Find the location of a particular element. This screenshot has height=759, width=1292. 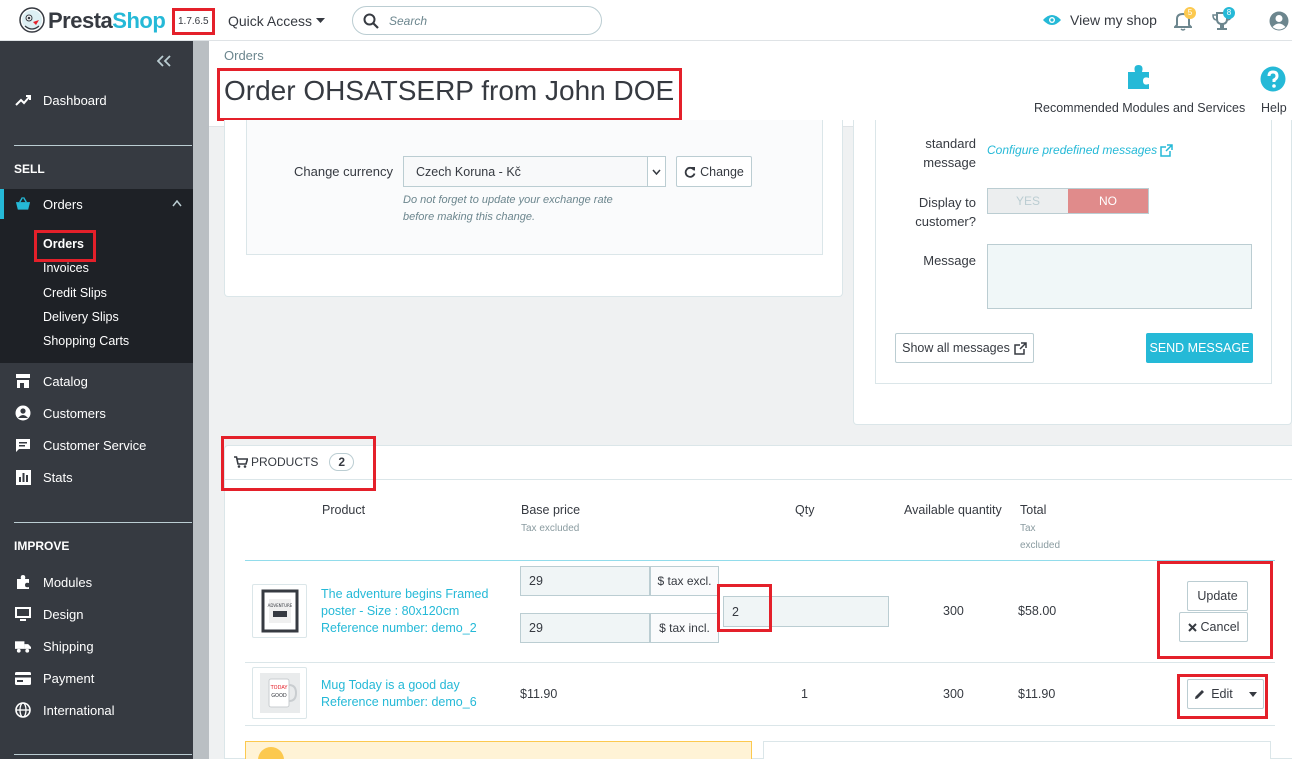

refresh-icon is located at coordinates (690, 172).